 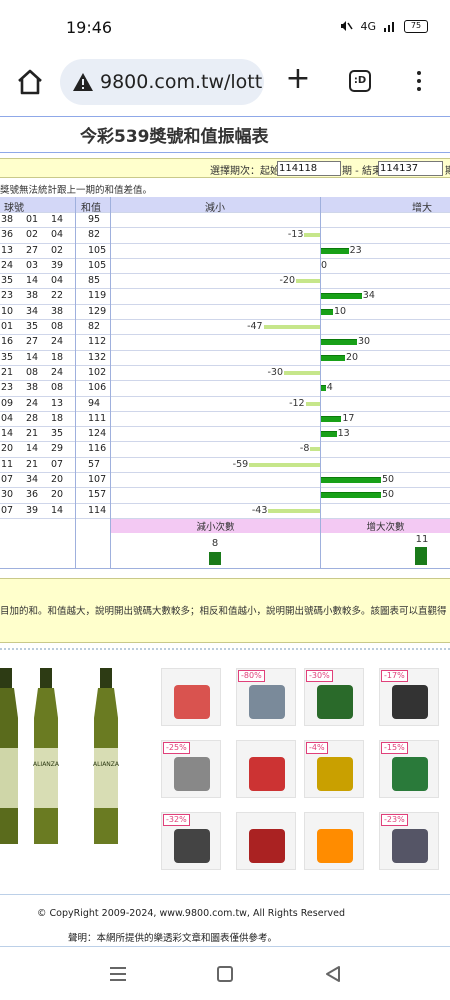 I want to click on table-row: 04 28 18 111 17, so click(x=225, y=420).